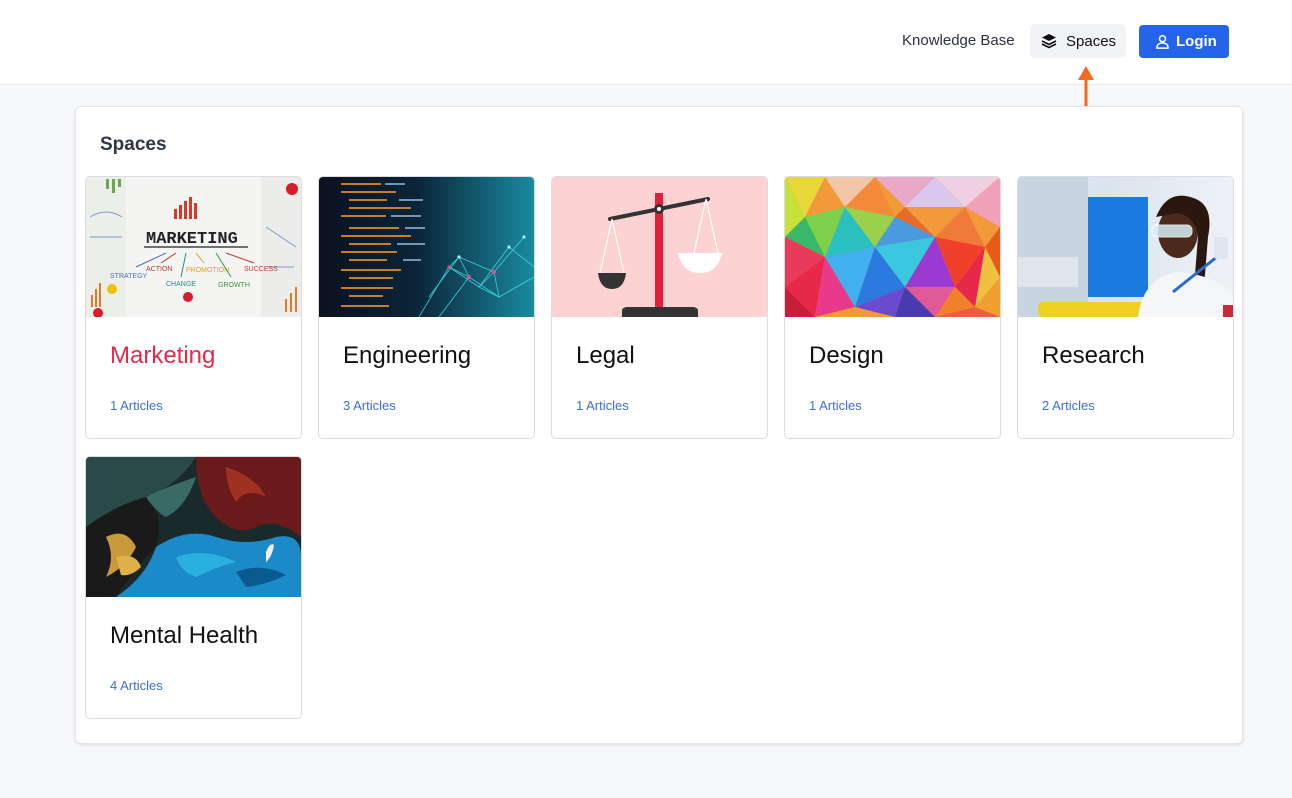  I want to click on low-poly-pattern-image, so click(892, 247).